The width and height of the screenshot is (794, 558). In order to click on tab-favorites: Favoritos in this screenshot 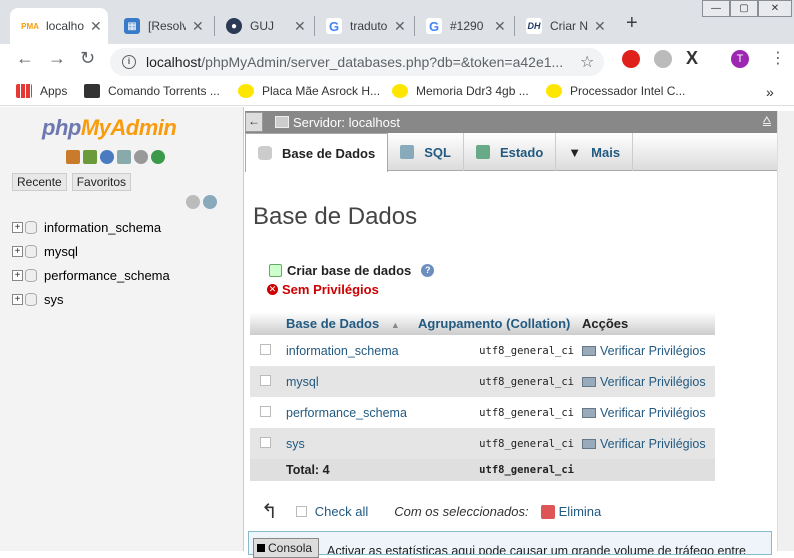, I will do `click(101, 182)`.